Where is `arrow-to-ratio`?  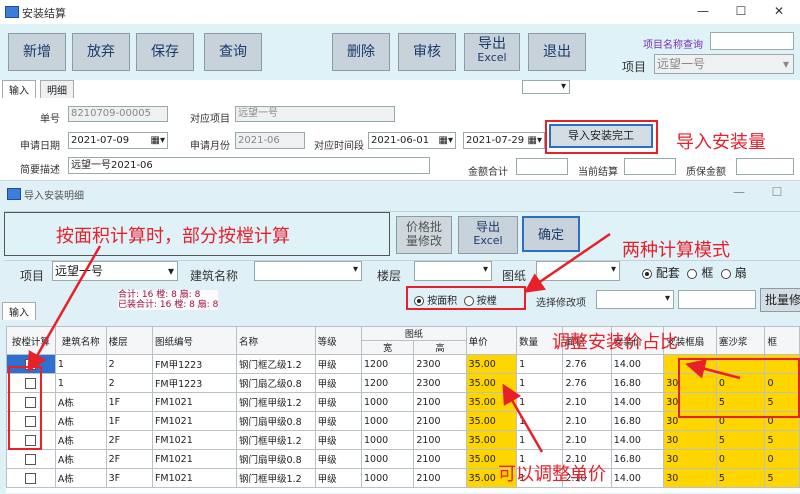 arrow-to-ratio is located at coordinates (713, 369).